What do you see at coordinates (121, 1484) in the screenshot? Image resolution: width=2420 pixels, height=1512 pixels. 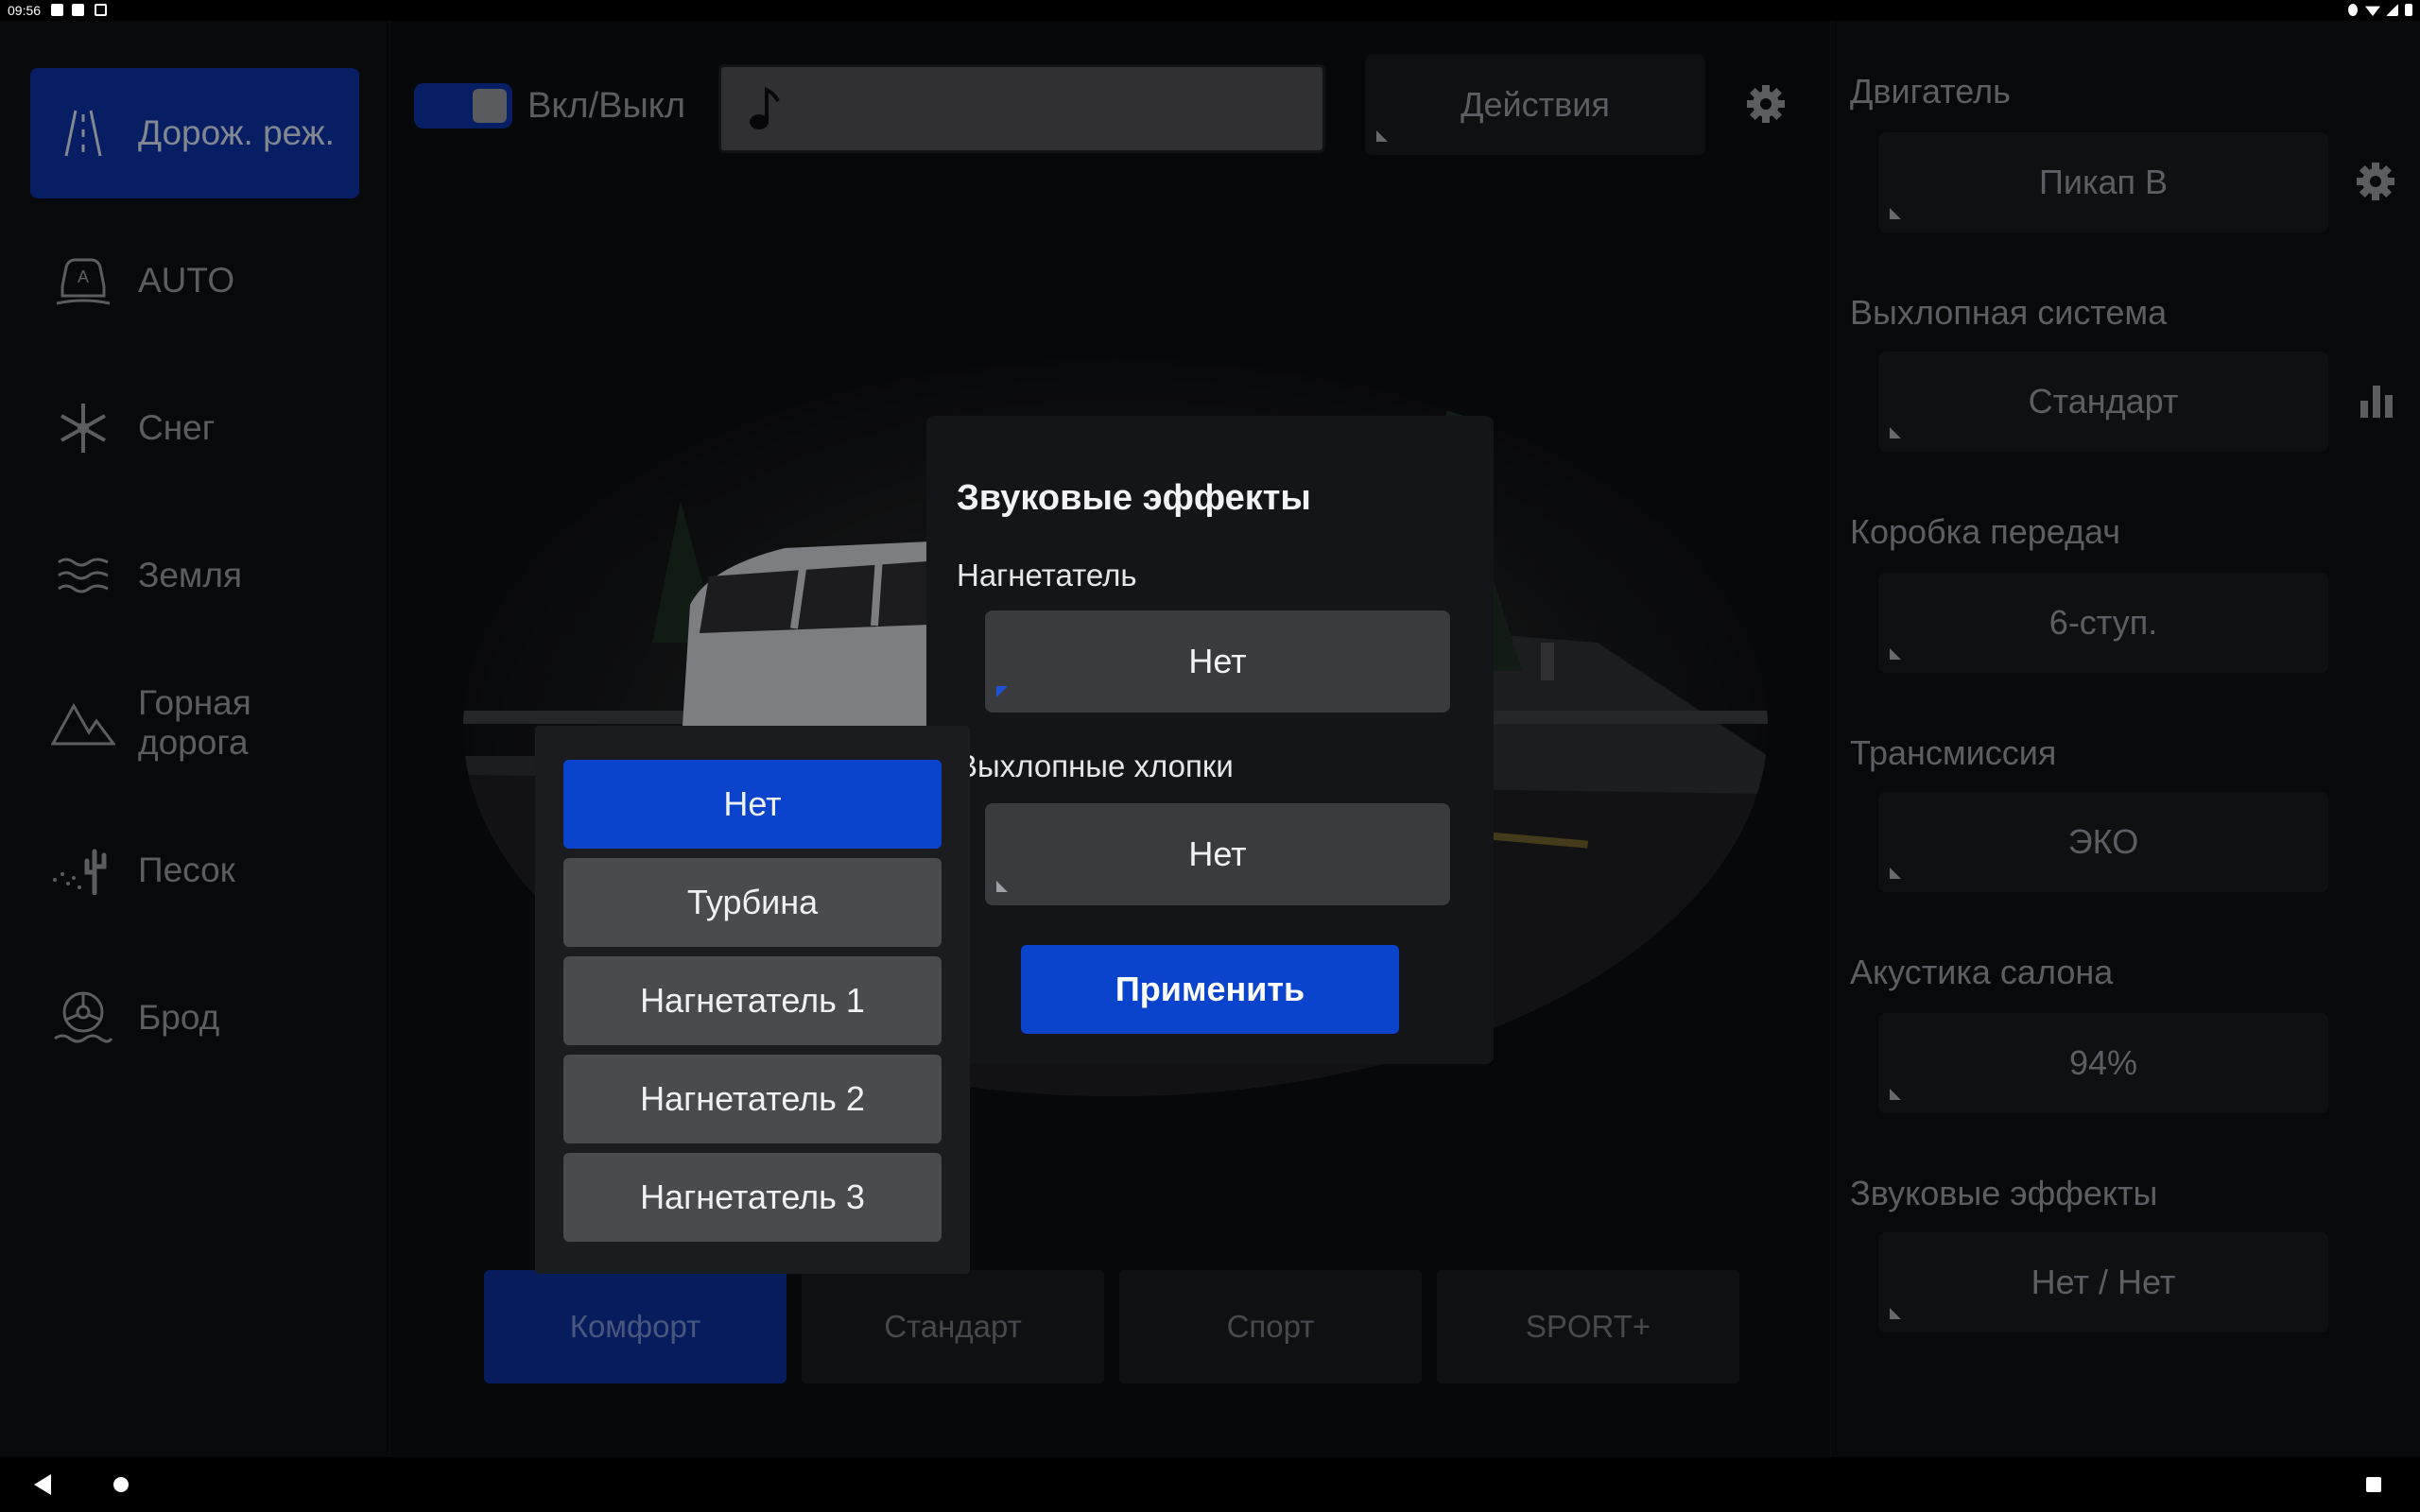 I see `home-icon` at bounding box center [121, 1484].